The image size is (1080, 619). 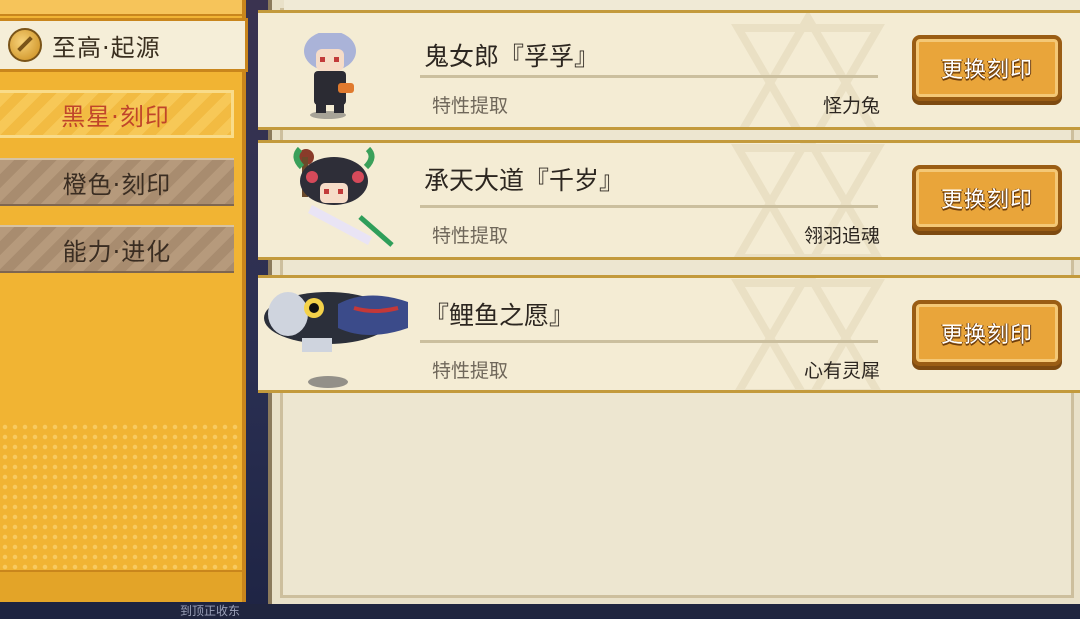 I want to click on attribute-value: 翎羽追魂, so click(x=841, y=236).